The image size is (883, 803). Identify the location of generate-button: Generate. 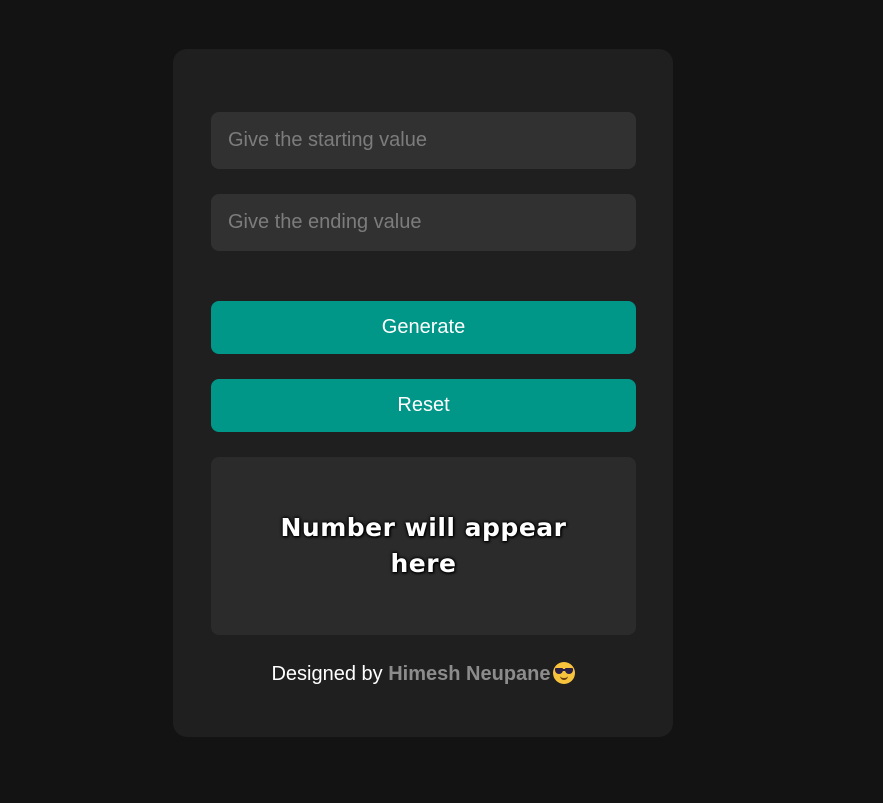
(423, 327).